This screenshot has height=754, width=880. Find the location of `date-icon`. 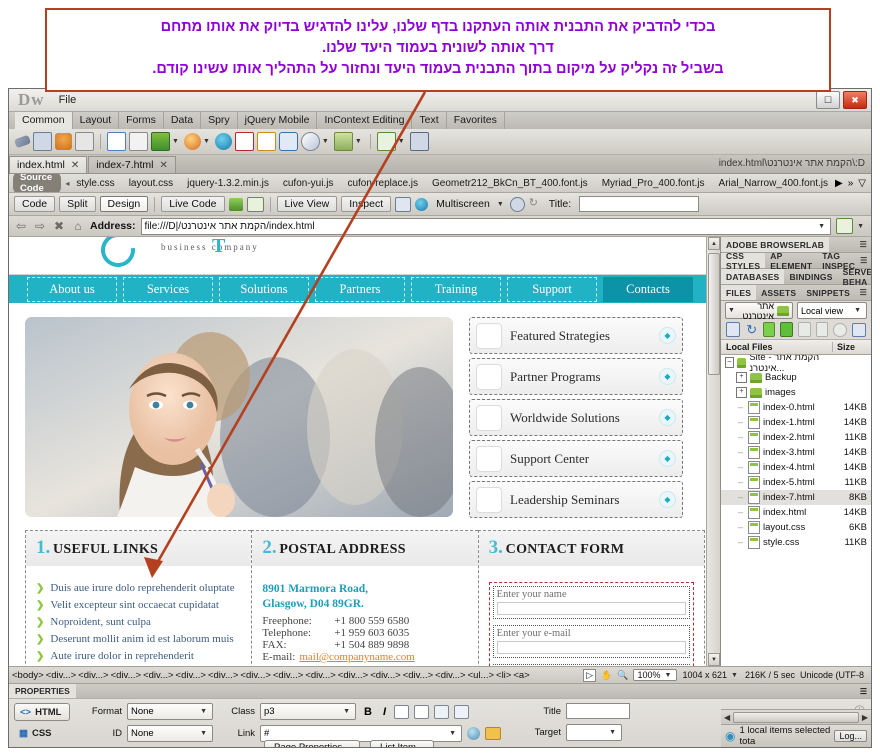

date-icon is located at coordinates (244, 141).